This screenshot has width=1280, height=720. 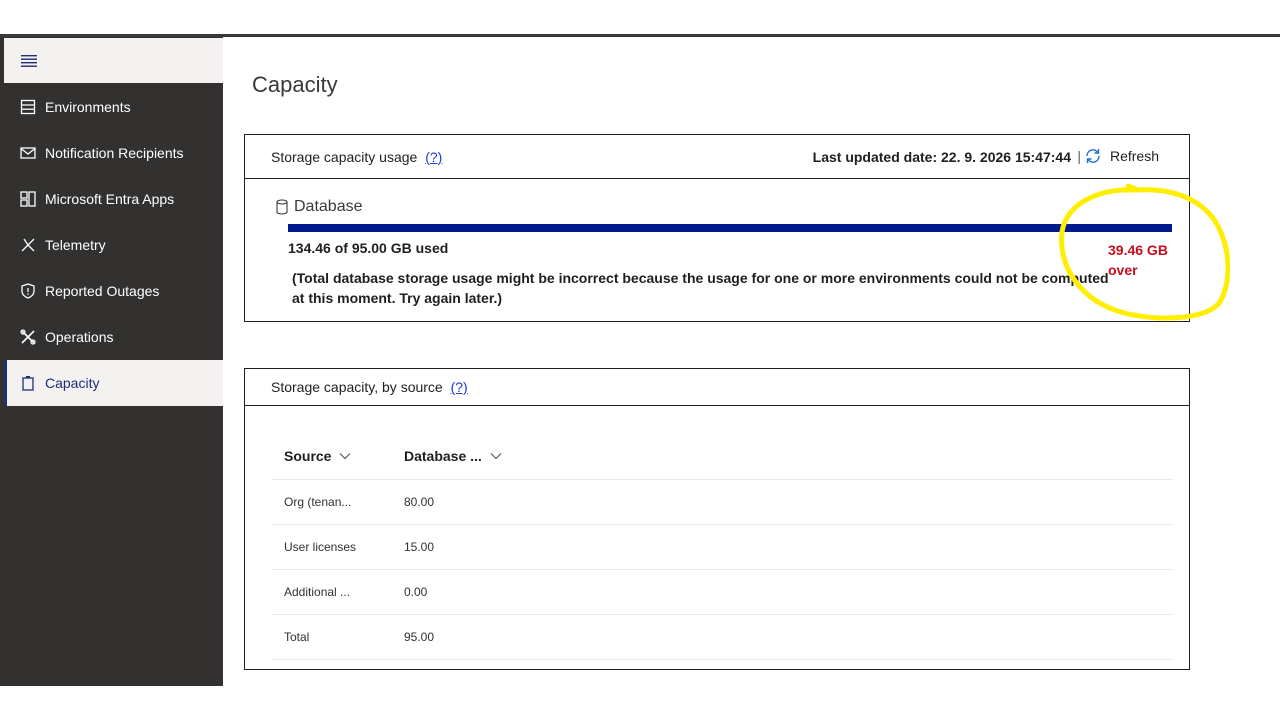 I want to click on sidebar-item-entra-apps: Microsoft Entra Apps, so click(x=111, y=199).